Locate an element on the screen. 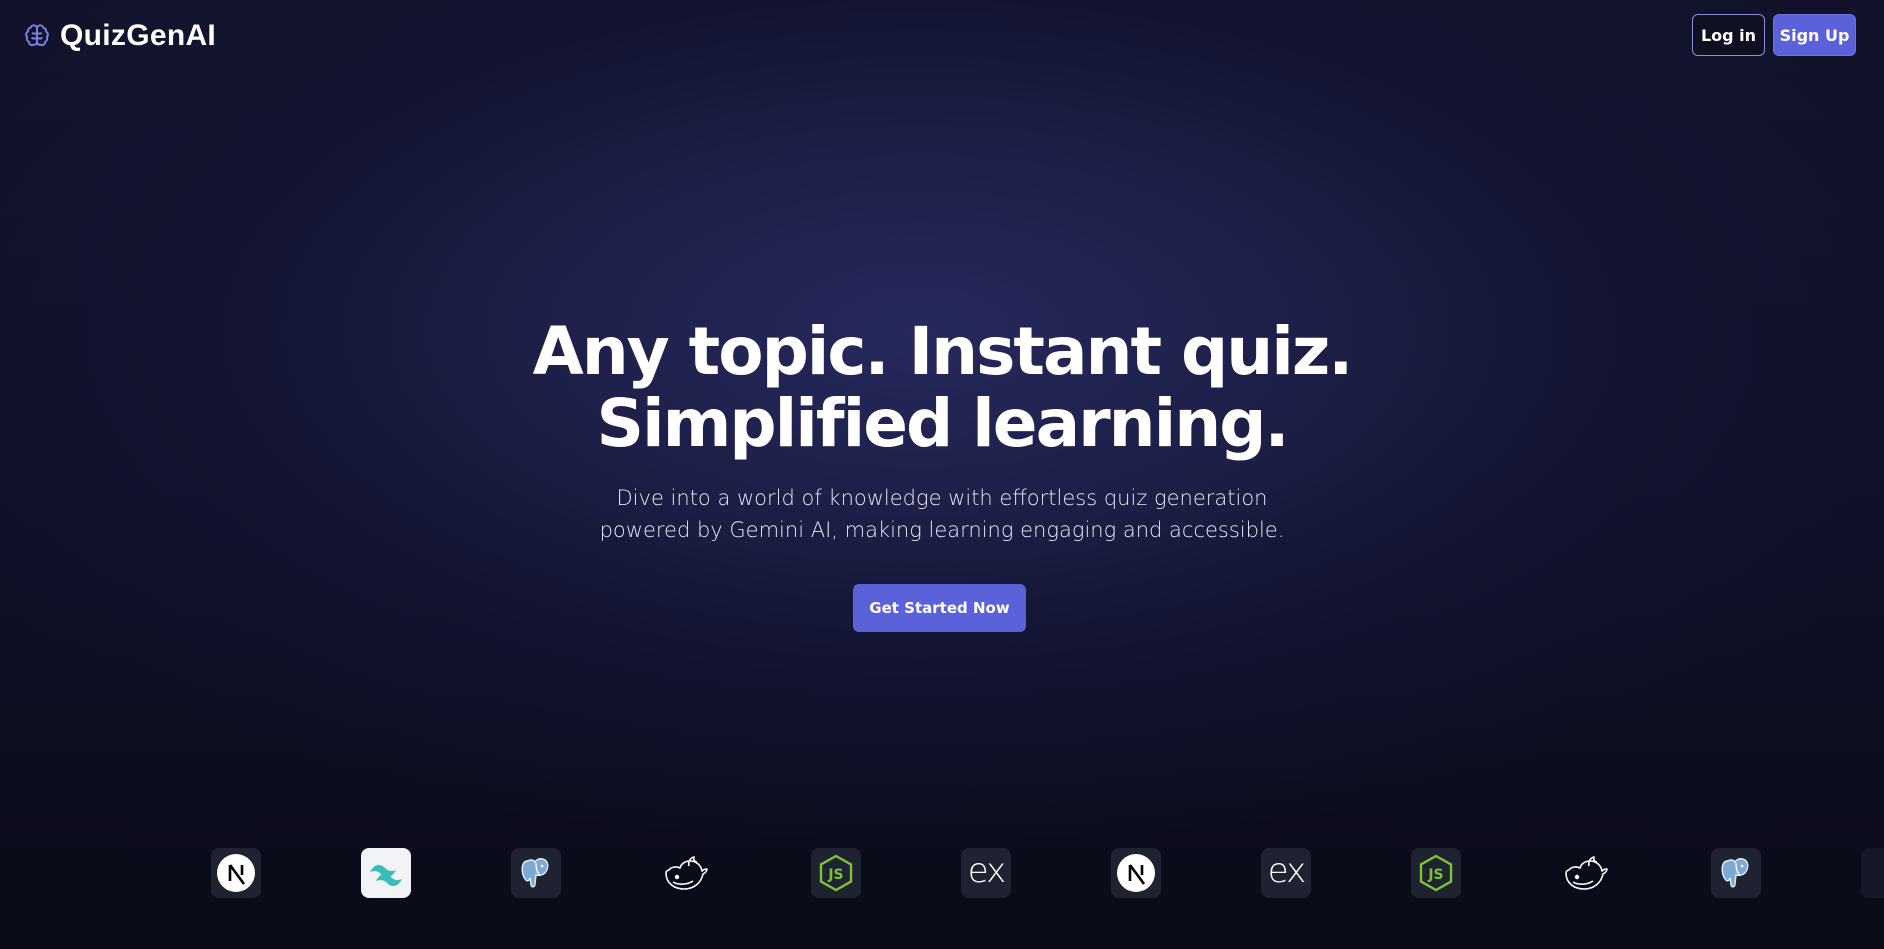  brand-logo-link: QuizGenAI is located at coordinates (120, 36).